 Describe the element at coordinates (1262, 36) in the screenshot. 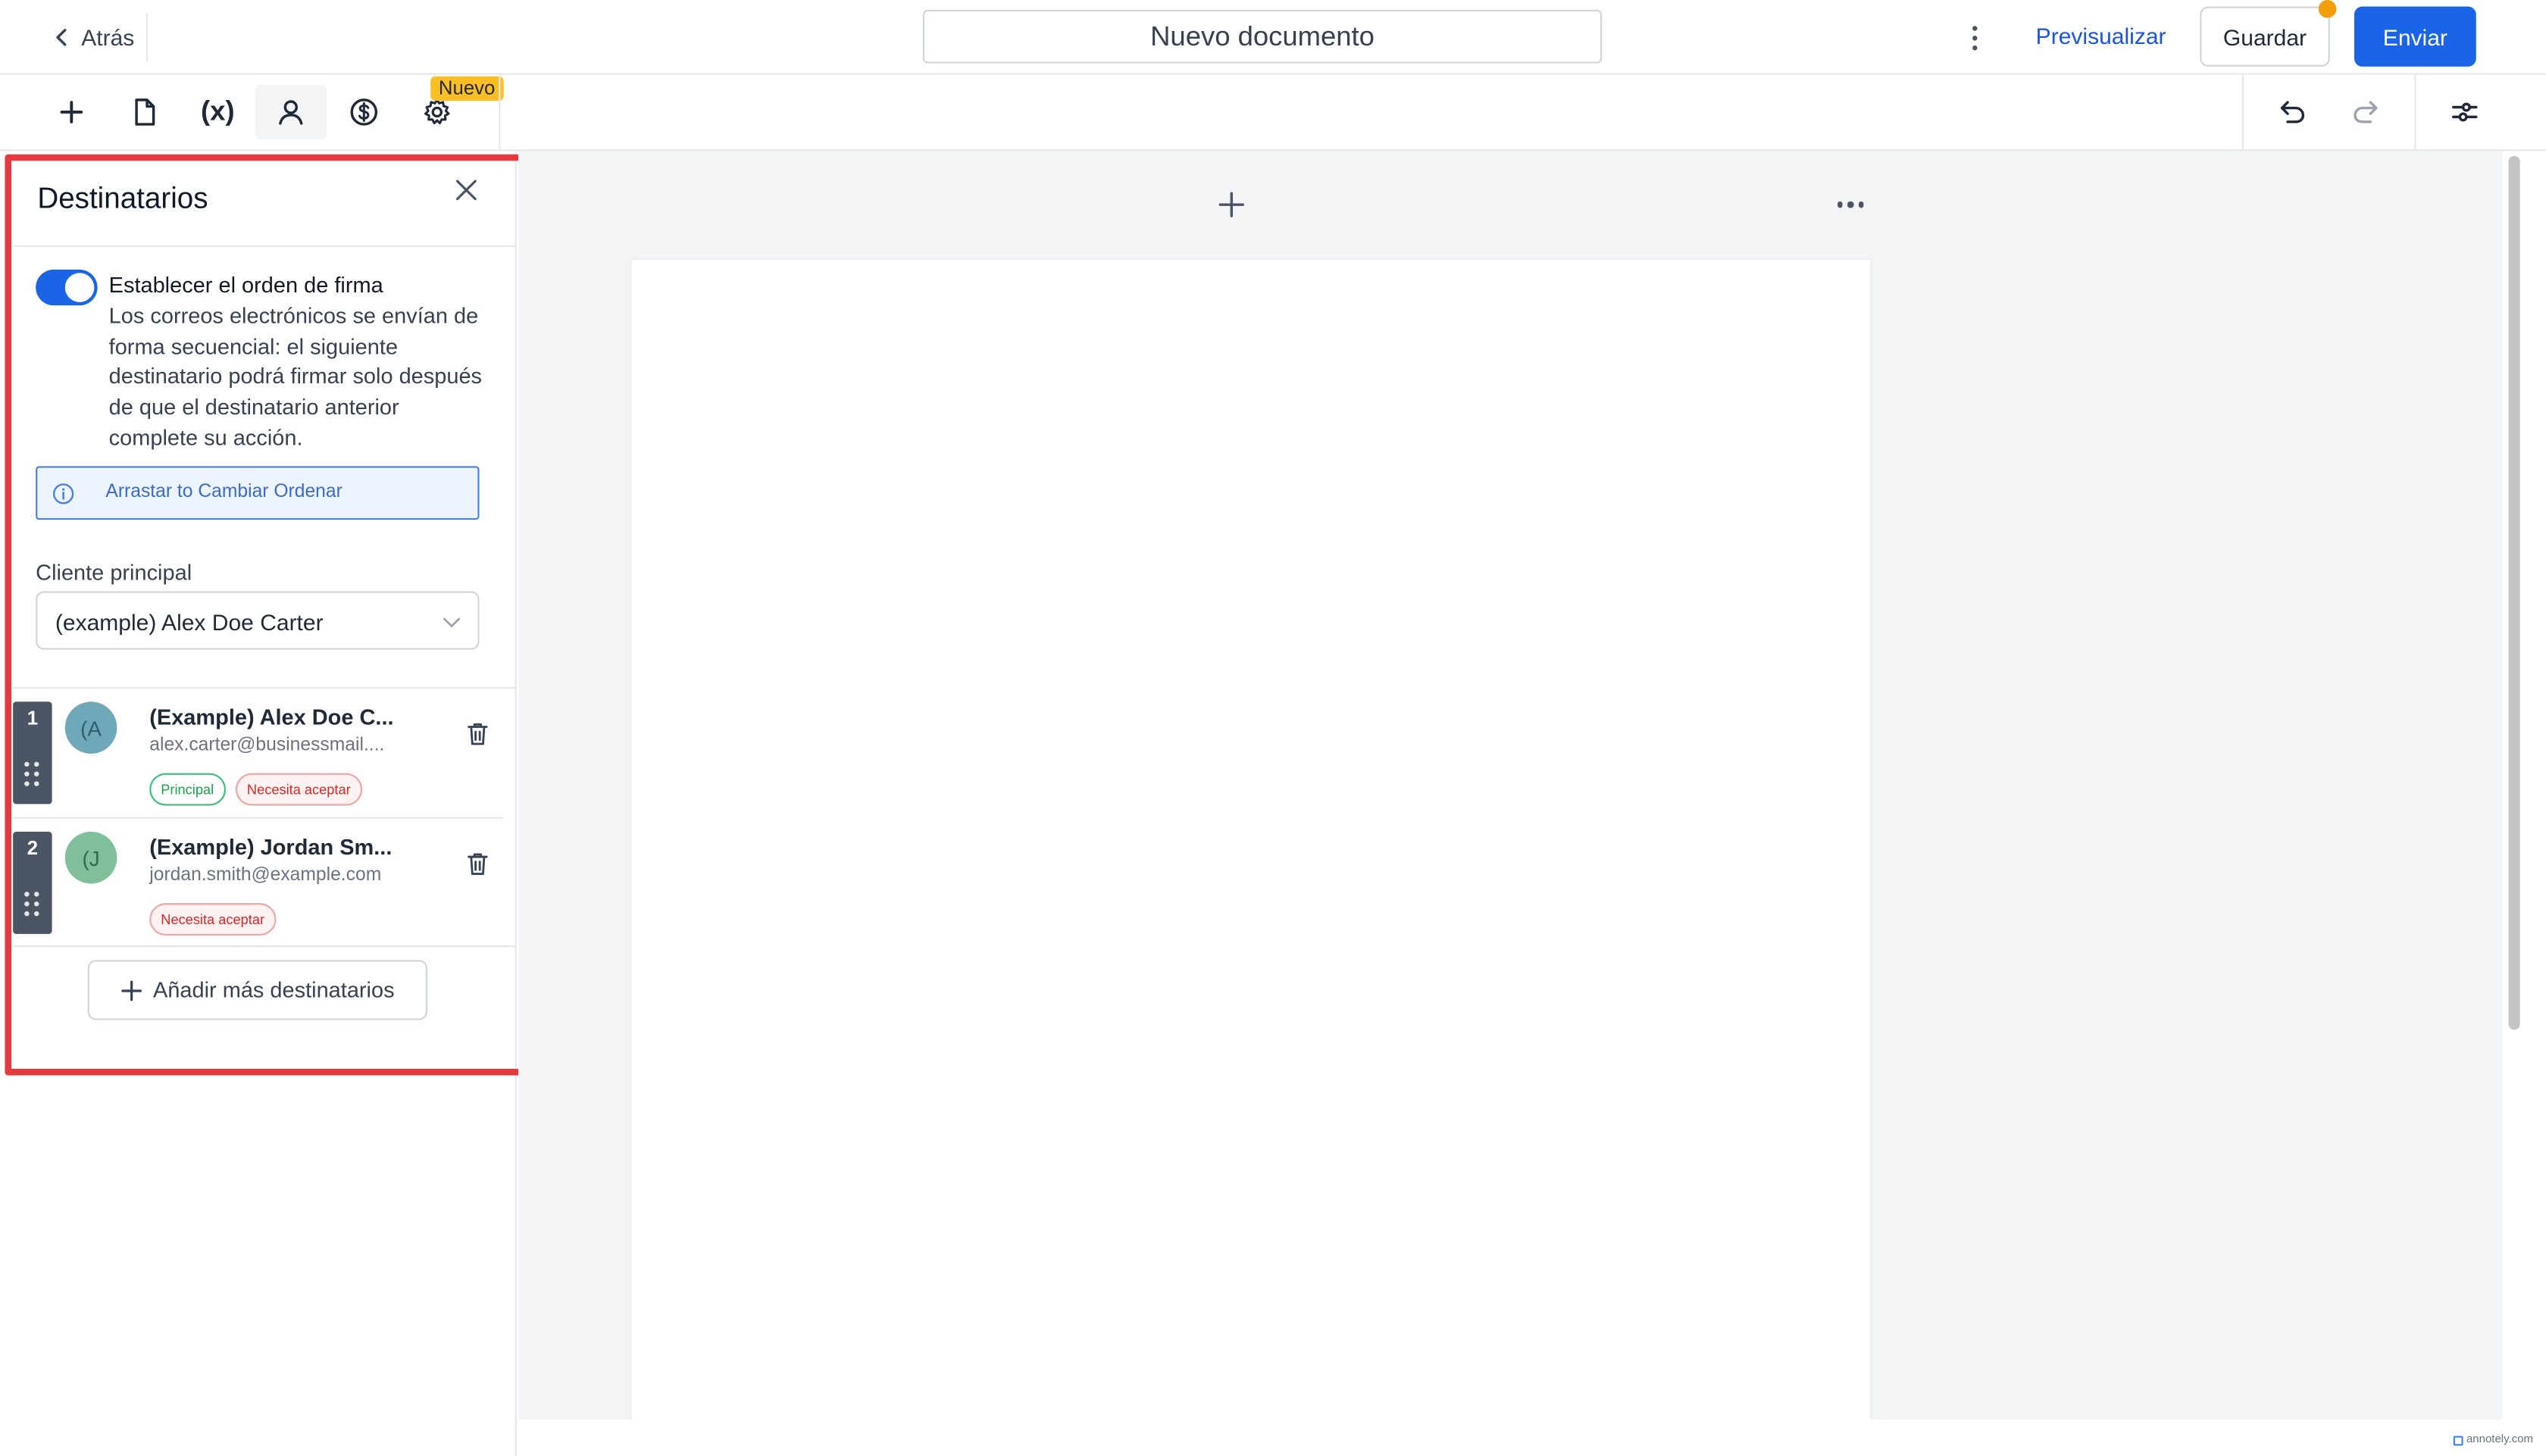

I see `document-title-input: Nuevo documento` at that location.